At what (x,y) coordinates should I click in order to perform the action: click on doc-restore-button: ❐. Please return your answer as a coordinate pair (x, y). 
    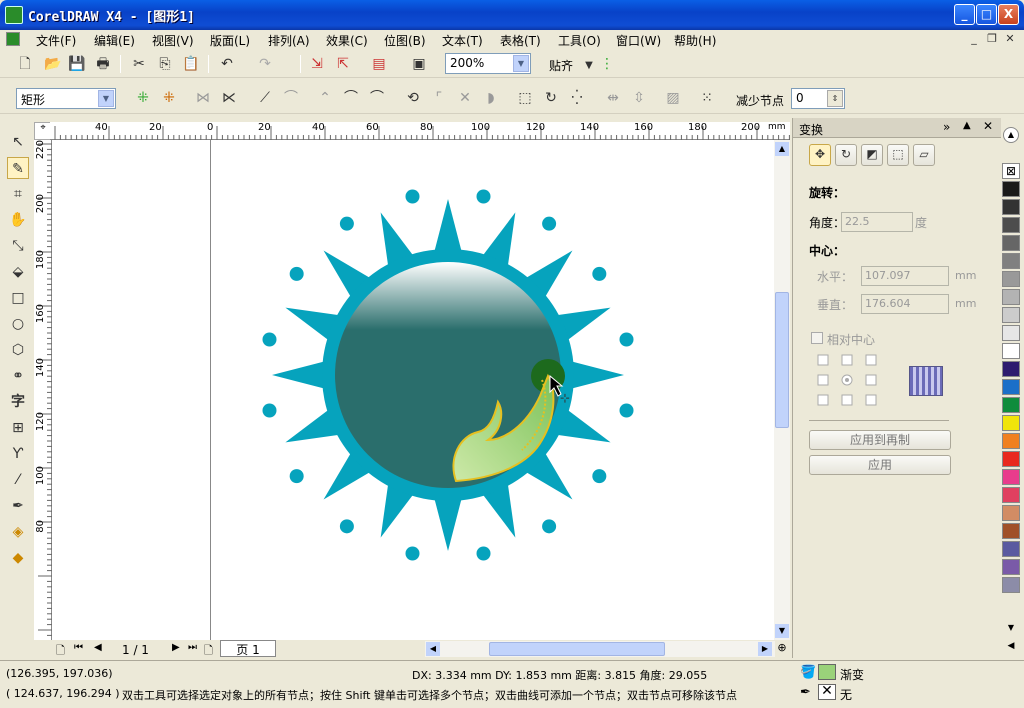
    Looking at the image, I should click on (992, 39).